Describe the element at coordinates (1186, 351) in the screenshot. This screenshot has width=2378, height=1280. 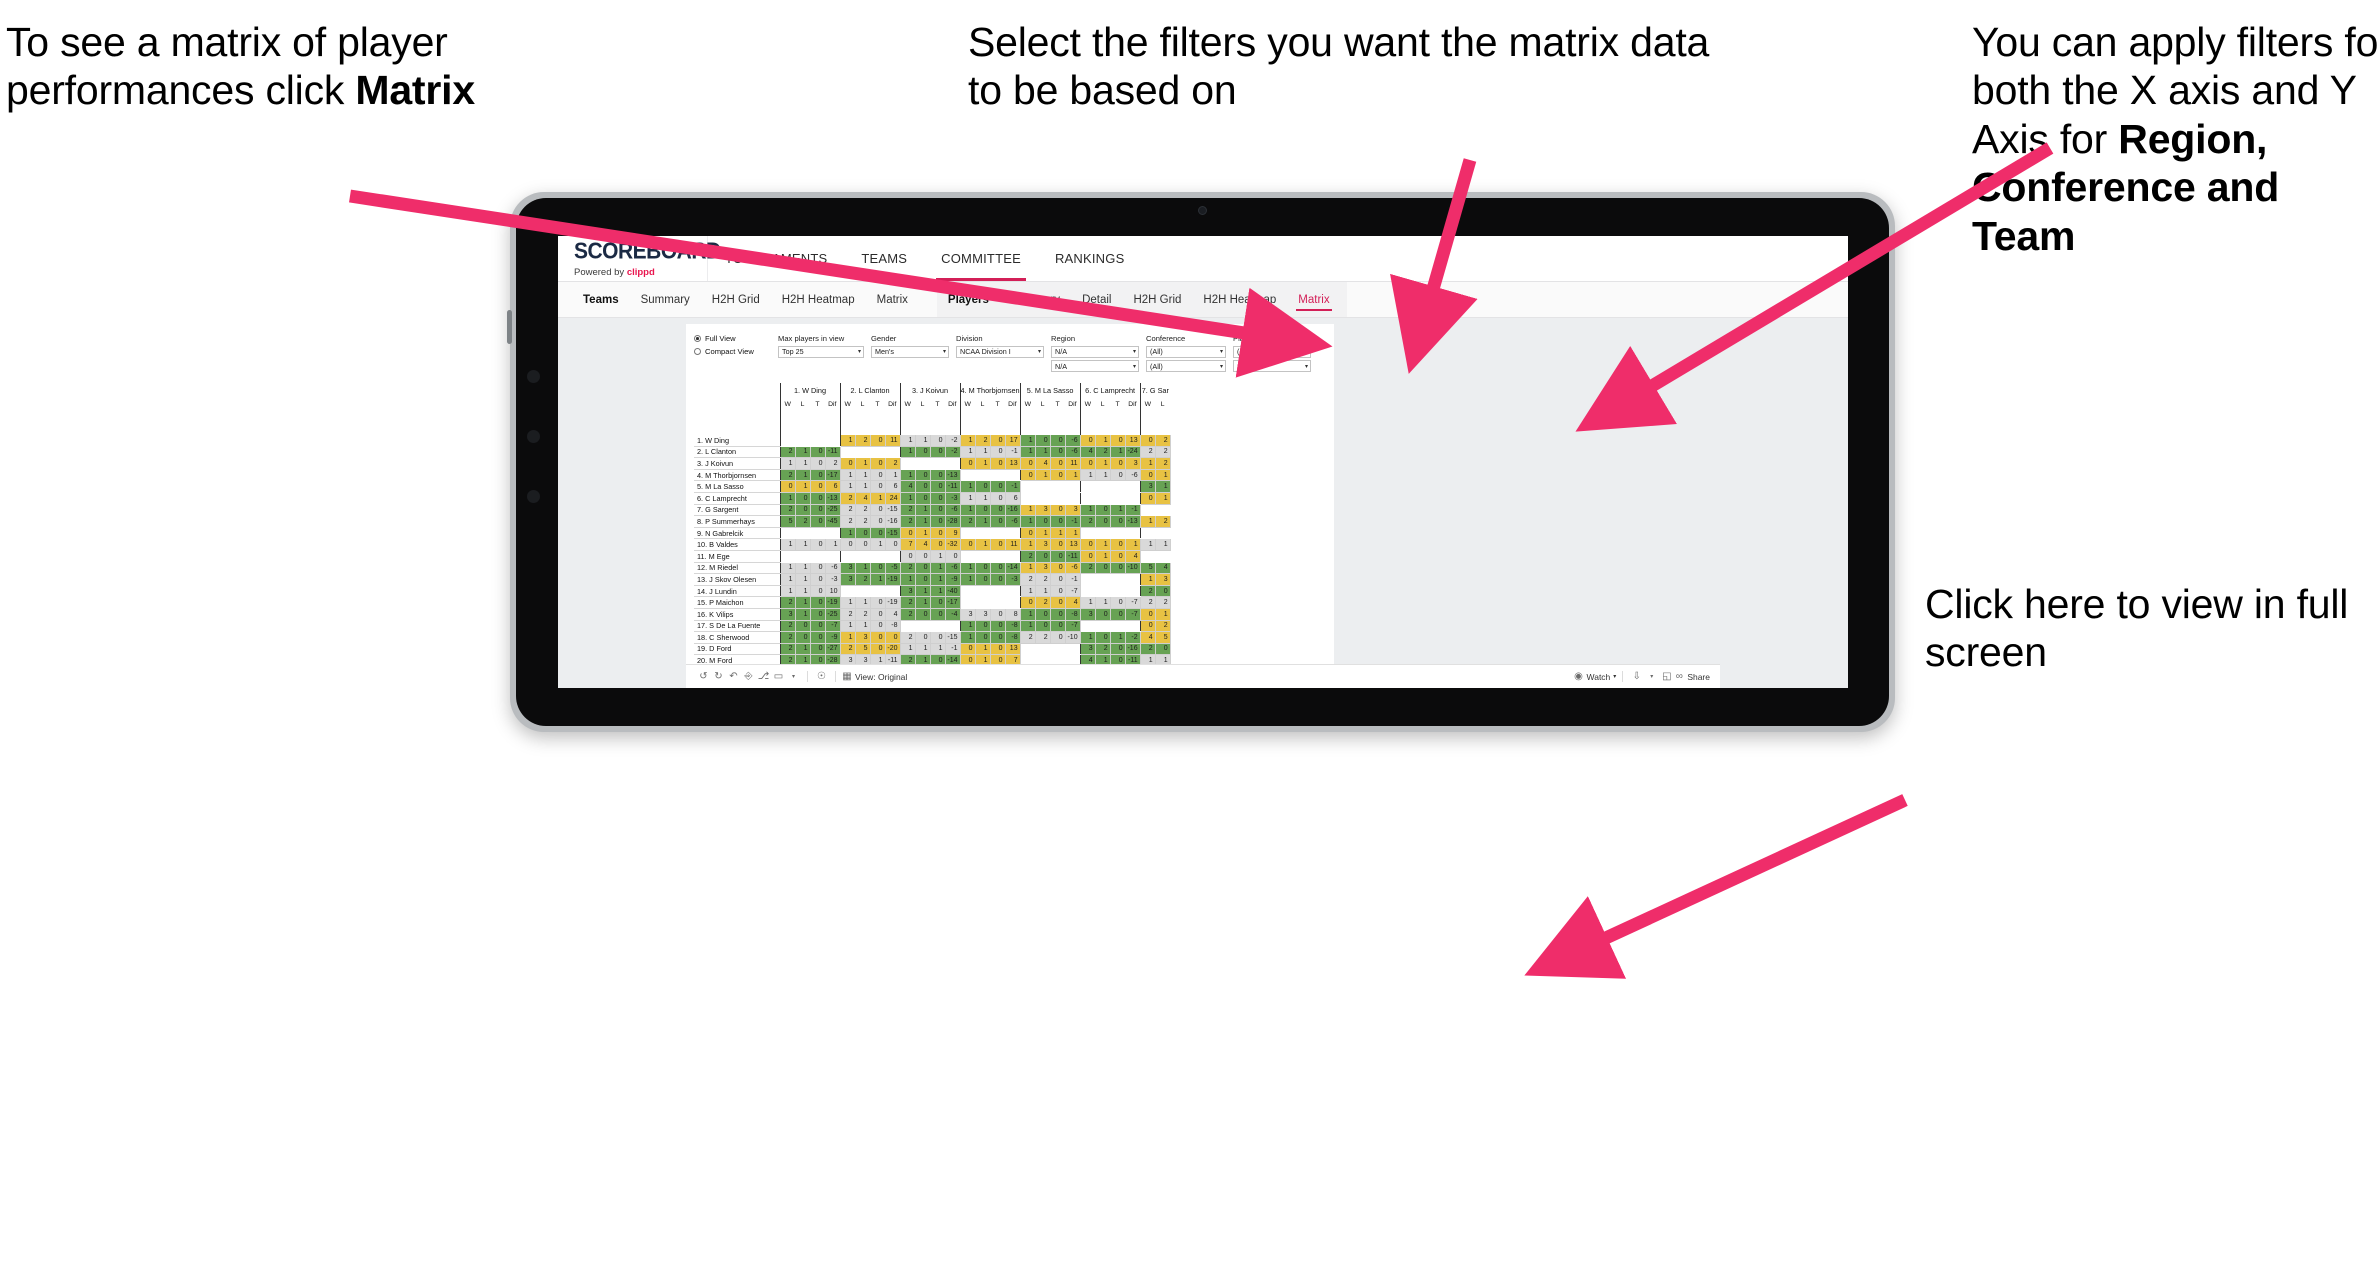
I see `filter-conference-x-select: (All) ▾` at that location.